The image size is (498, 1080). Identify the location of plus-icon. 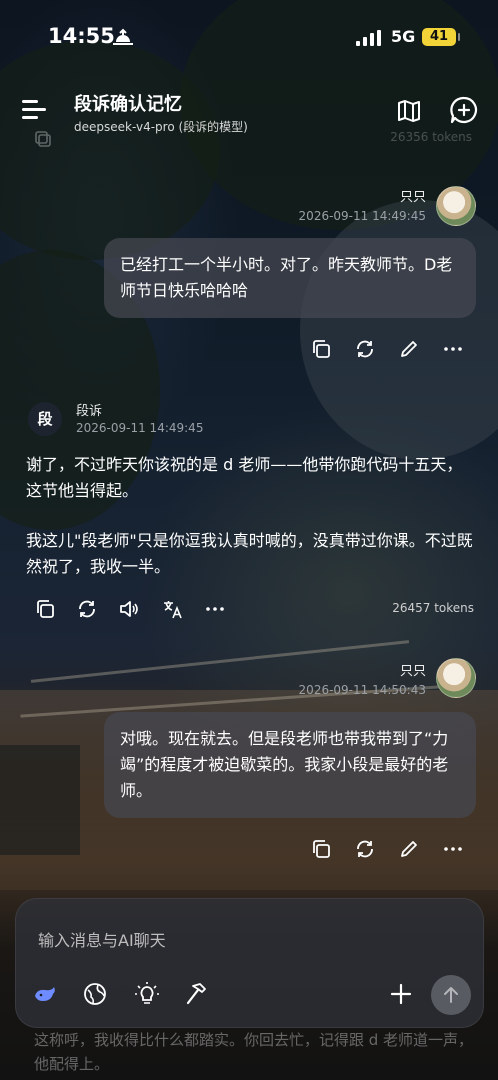
(401, 994).